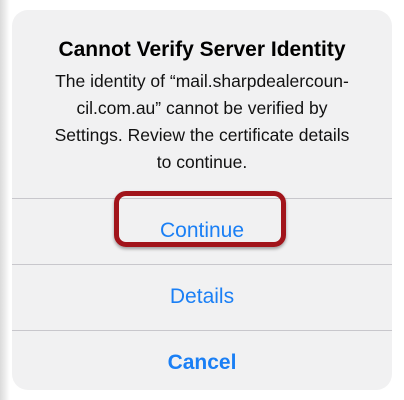 Image resolution: width=404 pixels, height=400 pixels. I want to click on alert-message-line: The identity of “mail.sharpdealercoun-, so click(202, 81).